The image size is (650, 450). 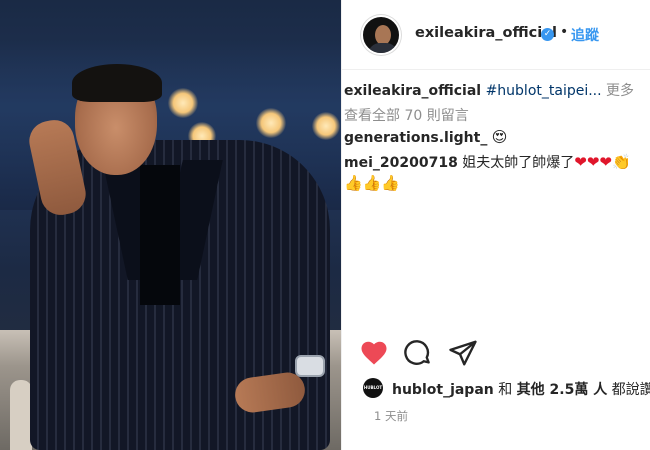 What do you see at coordinates (391, 416) in the screenshot?
I see `post-timestamp: 1 天前` at bounding box center [391, 416].